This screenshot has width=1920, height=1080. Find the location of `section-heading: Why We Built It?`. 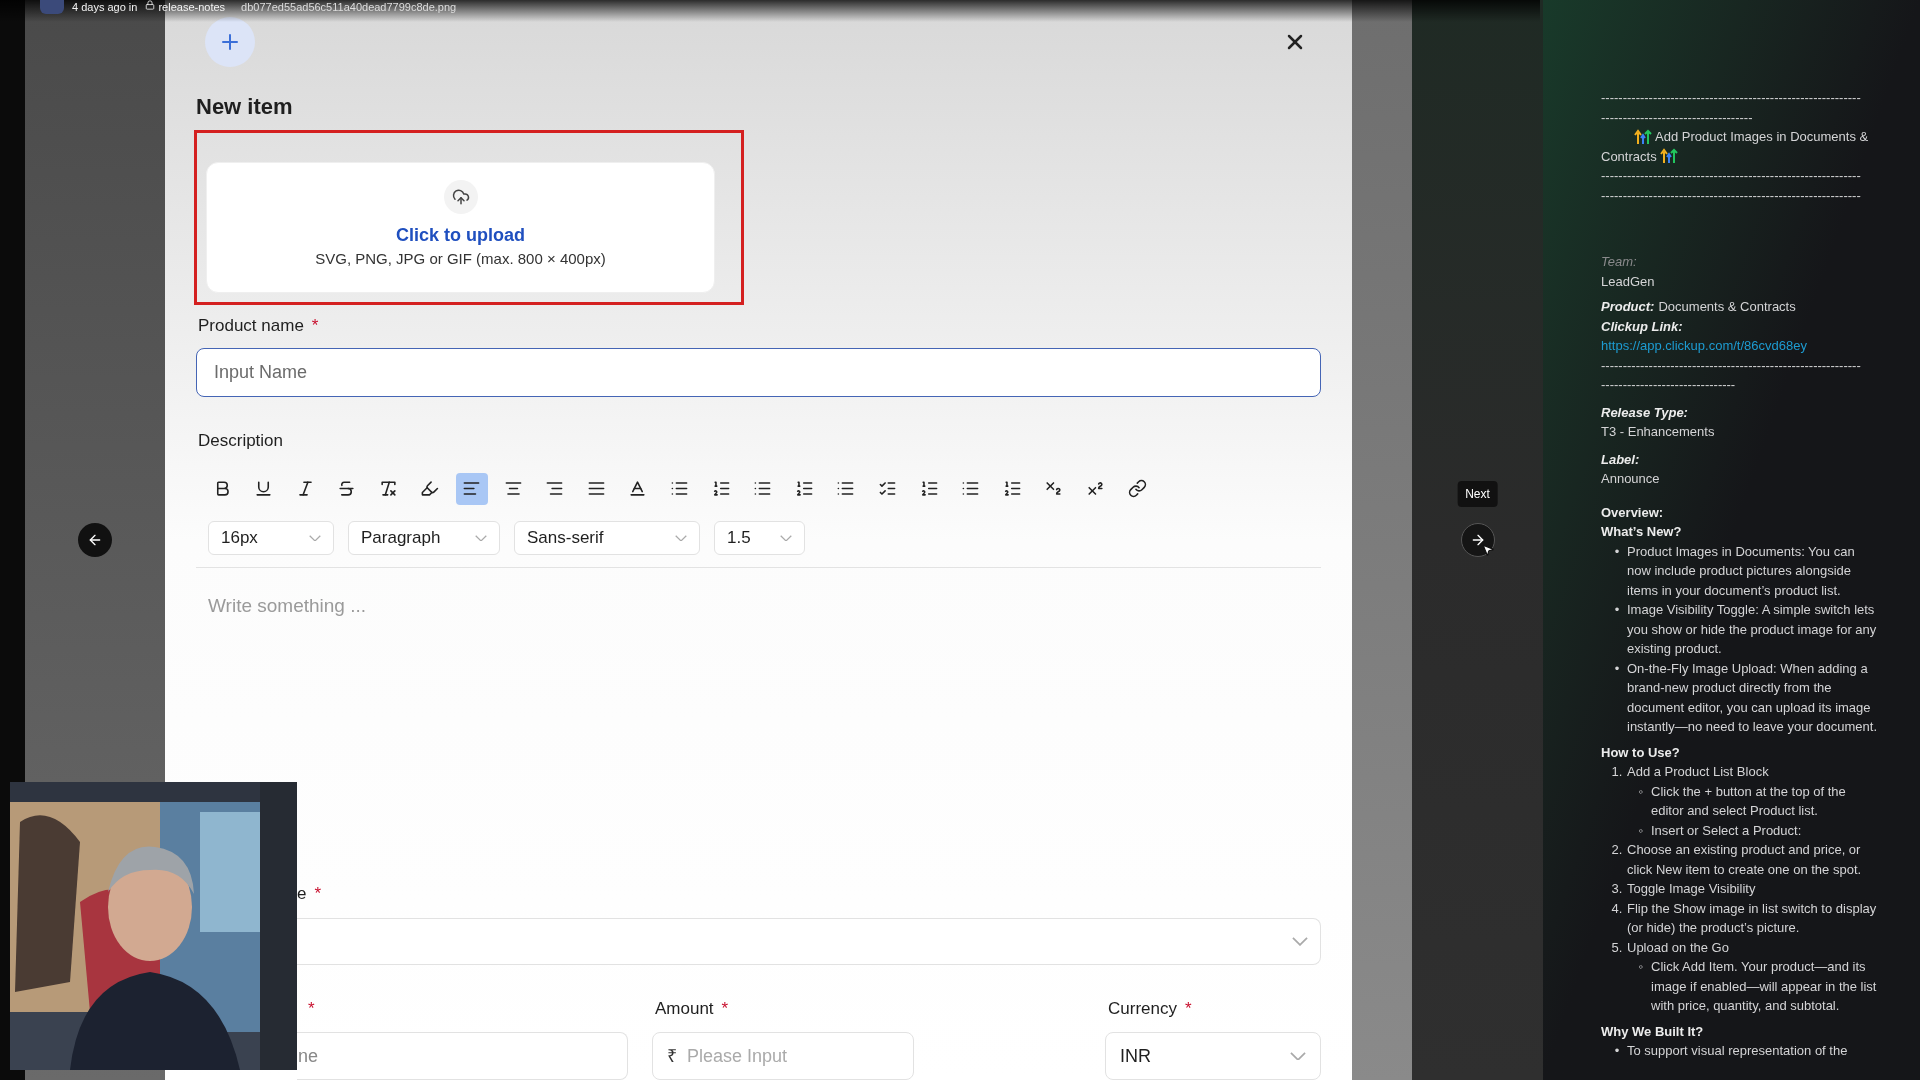

section-heading: Why We Built It? is located at coordinates (1653, 1031).